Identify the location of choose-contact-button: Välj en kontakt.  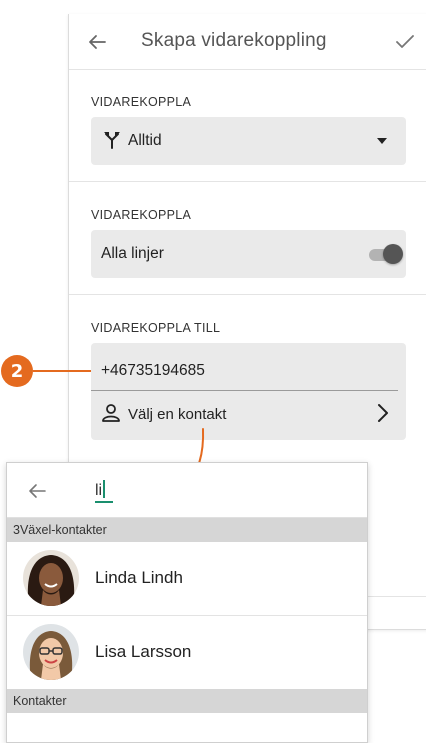
(177, 414).